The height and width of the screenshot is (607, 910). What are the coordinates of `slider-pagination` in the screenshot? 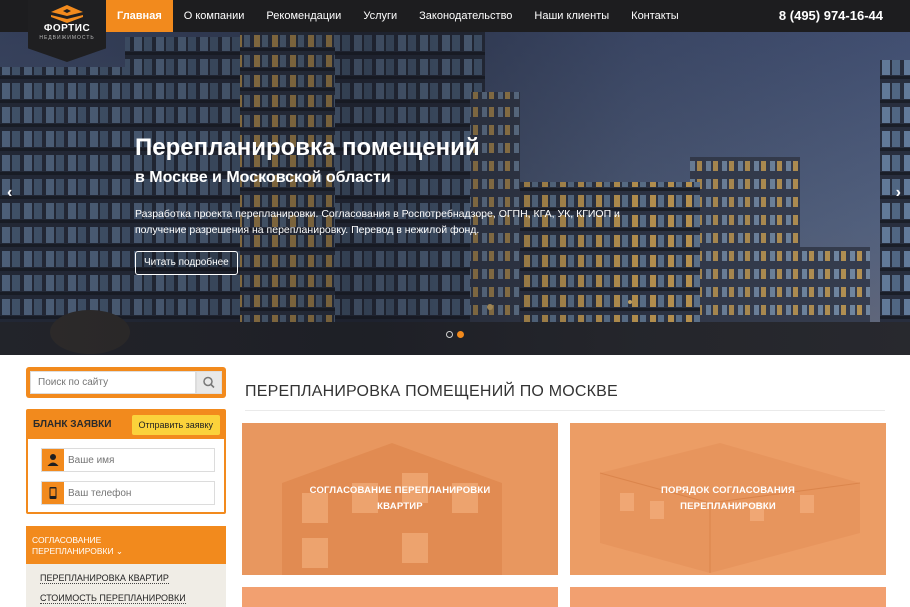 It's located at (455, 334).